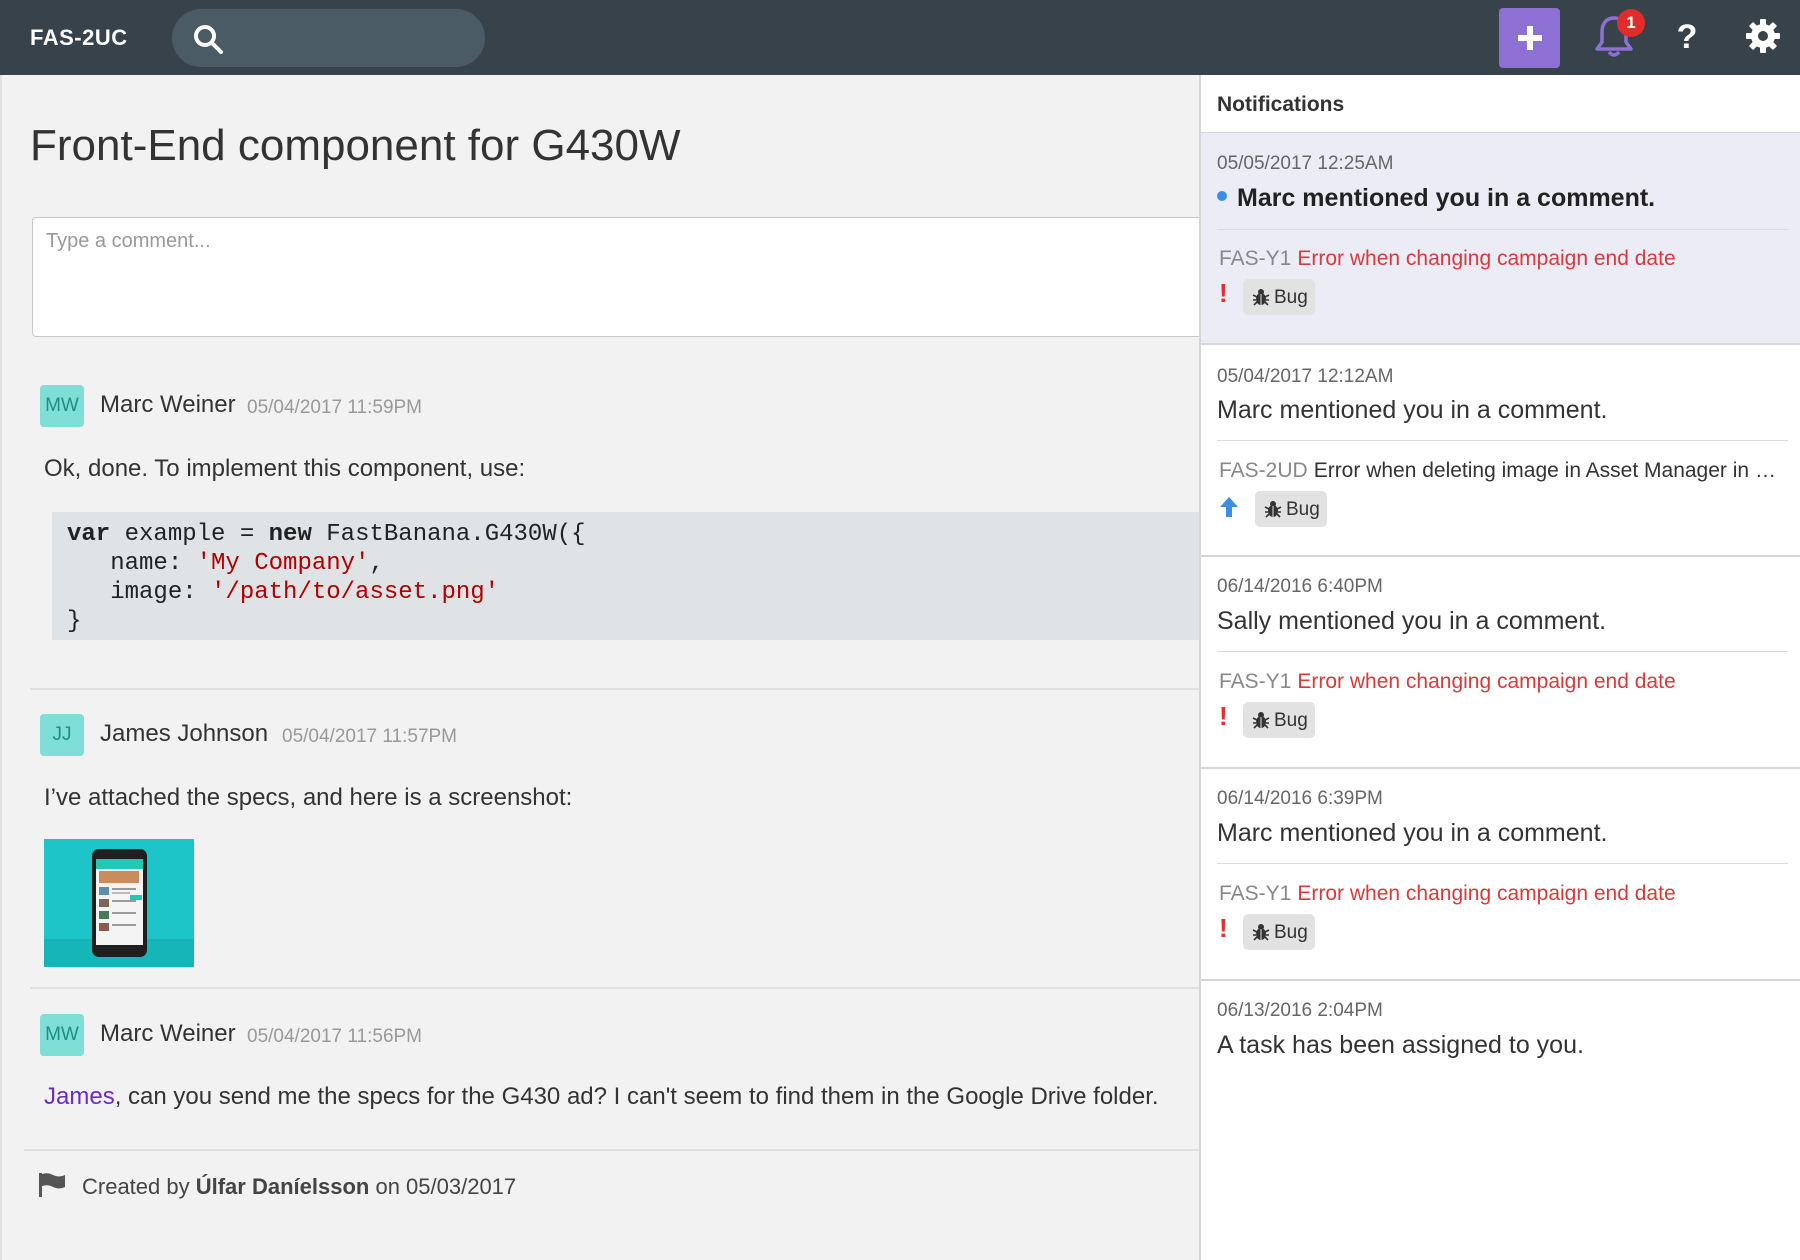 Image resolution: width=1800 pixels, height=1260 pixels. Describe the element at coordinates (79, 1096) in the screenshot. I see `user-mention-link: James` at that location.